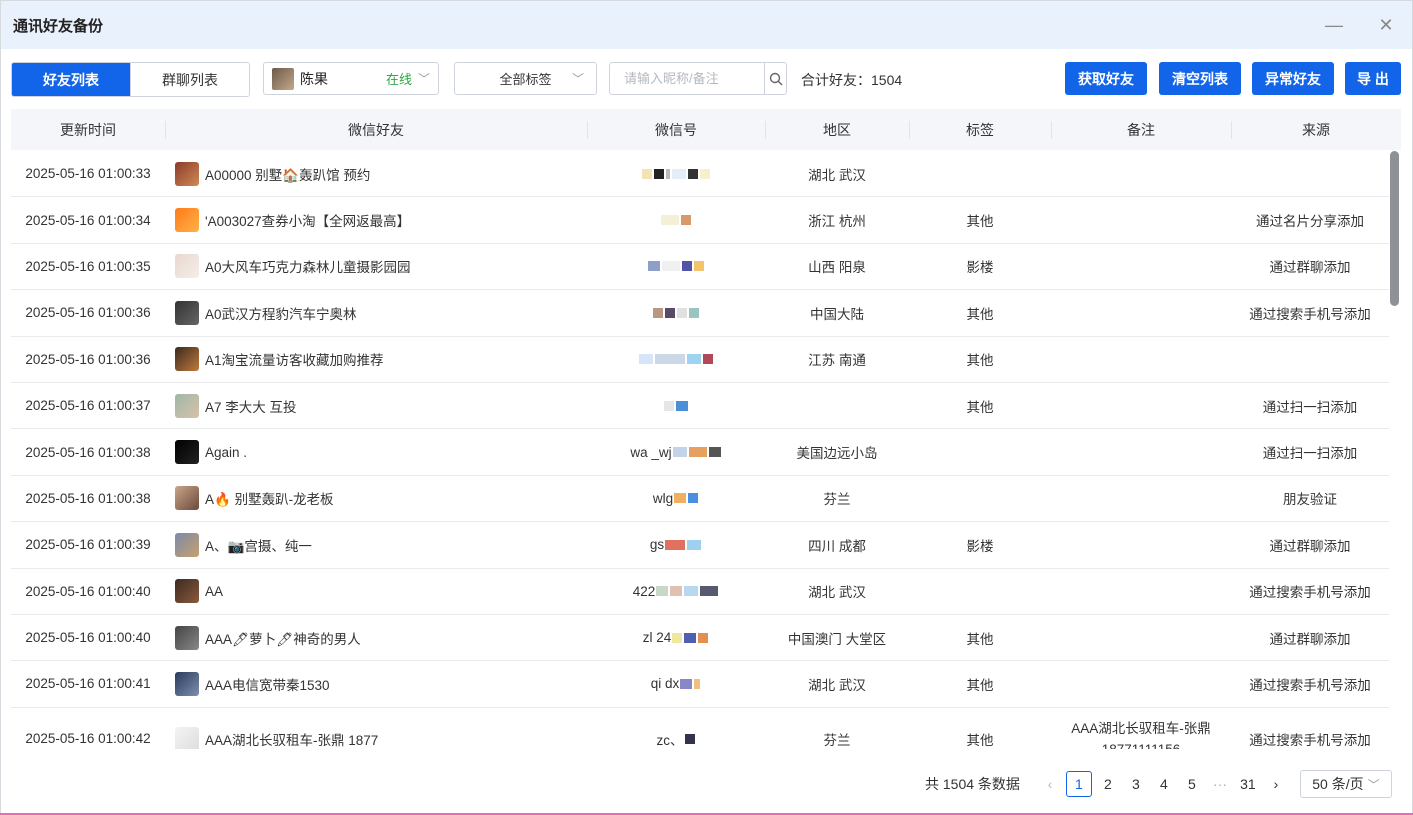 This screenshot has height=815, width=1413. Describe the element at coordinates (676, 544) in the screenshot. I see `wechat-id-cell: gs` at that location.